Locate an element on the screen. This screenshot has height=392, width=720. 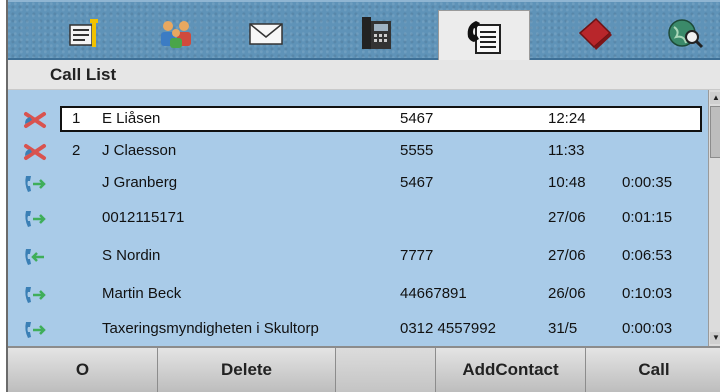
call-duration: 0:01:15 is located at coordinates (647, 217).